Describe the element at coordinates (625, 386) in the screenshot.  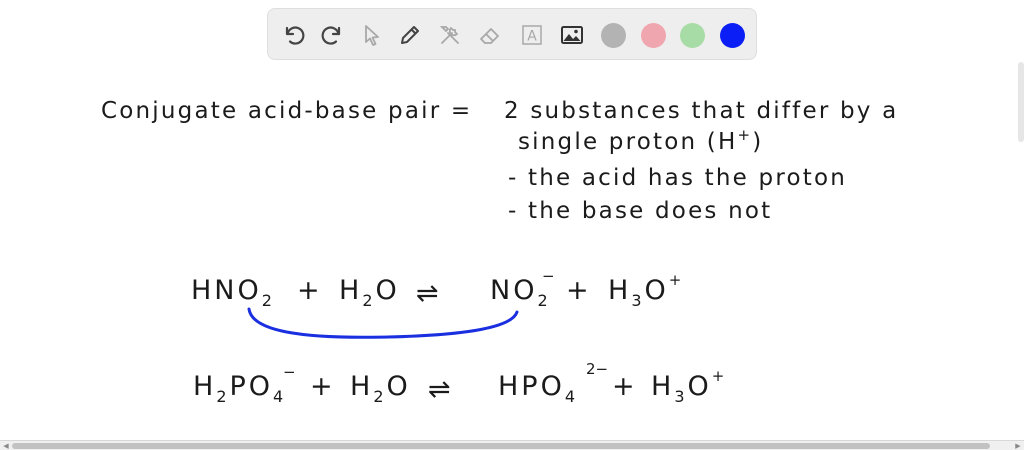
I see `equation2-plus-2: +` at that location.